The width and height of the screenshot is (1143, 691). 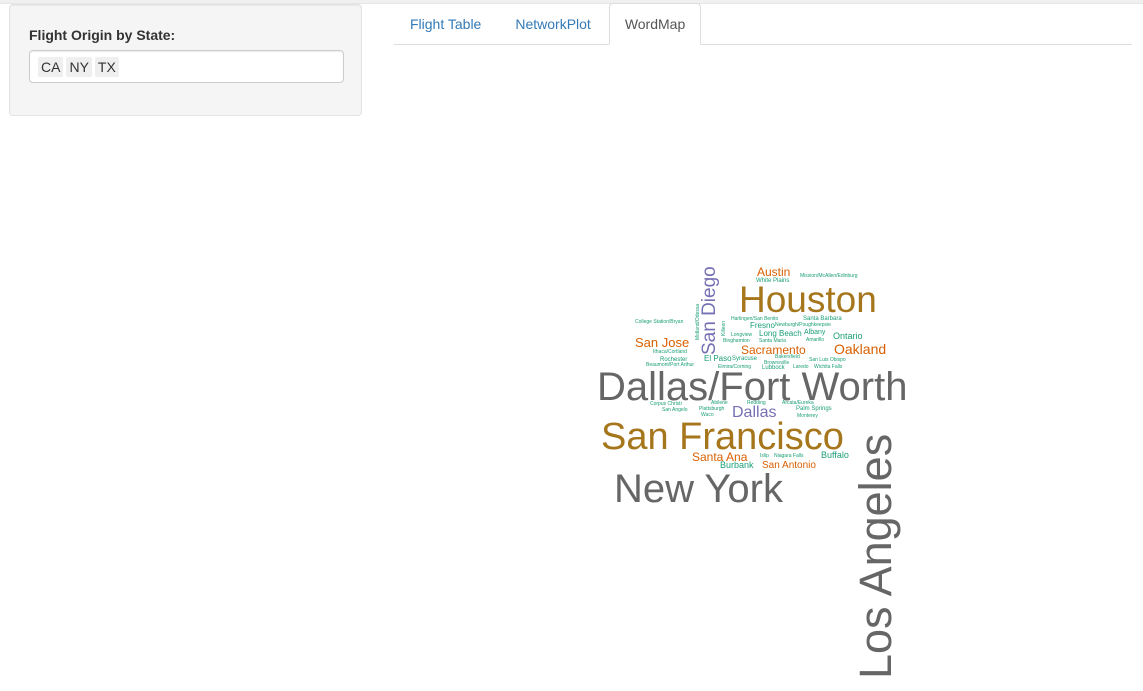 I want to click on word-brownsville: Brownsville, so click(x=777, y=363).